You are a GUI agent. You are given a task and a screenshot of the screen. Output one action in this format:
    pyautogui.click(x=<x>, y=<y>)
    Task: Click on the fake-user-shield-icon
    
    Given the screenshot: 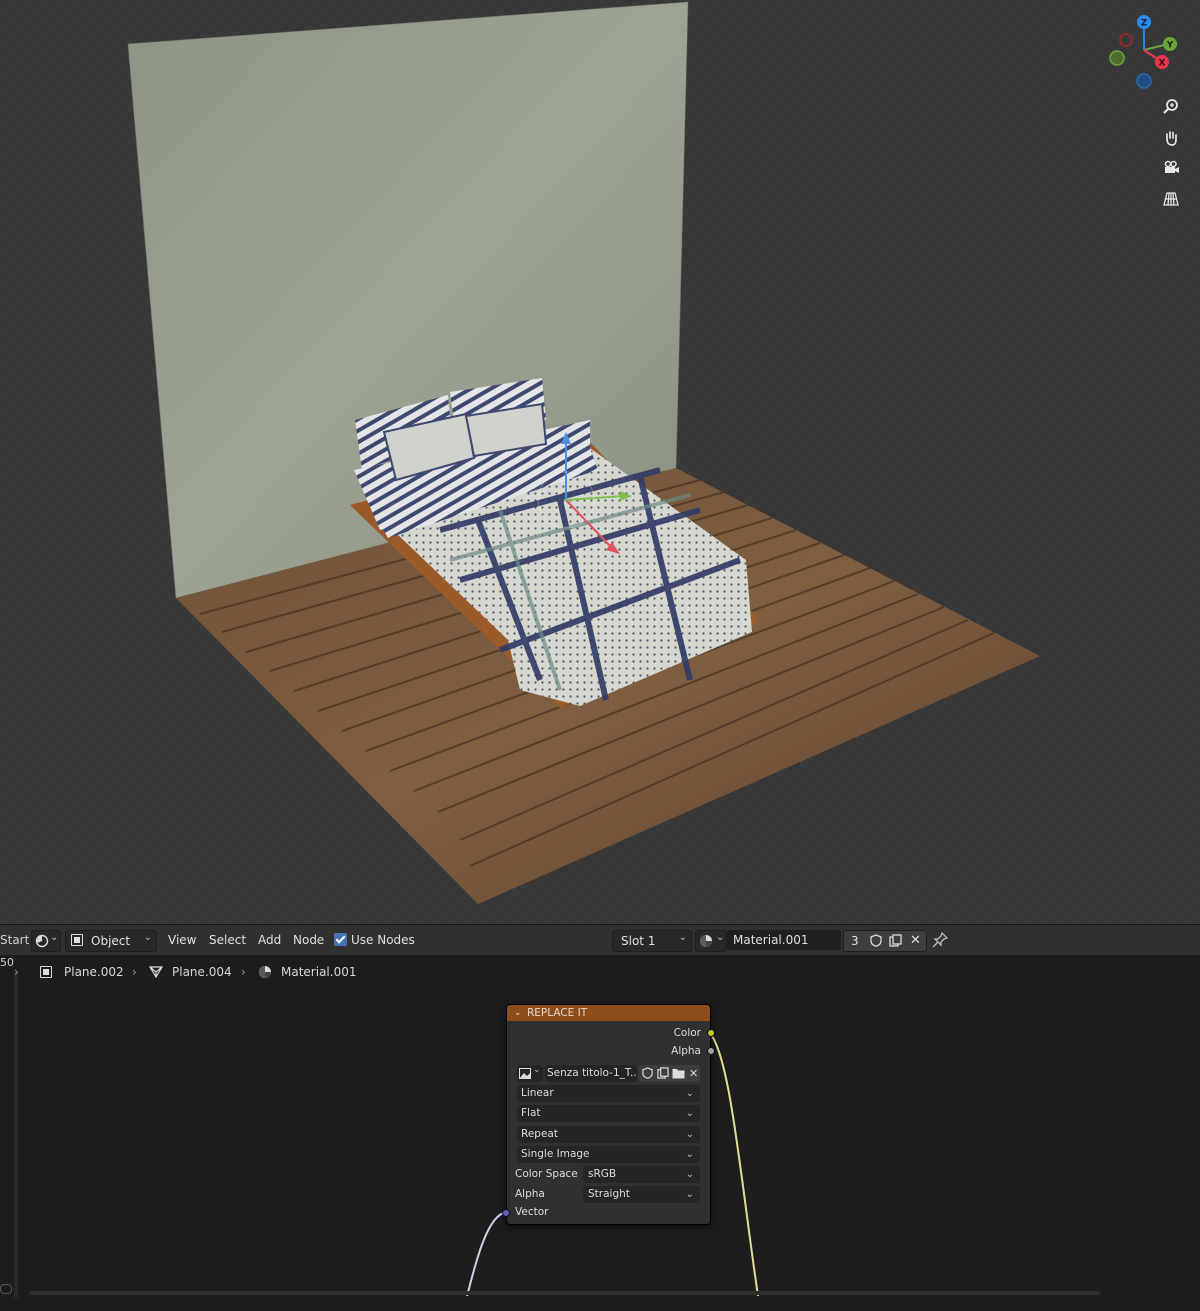 What is the action you would take?
    pyautogui.click(x=647, y=1073)
    